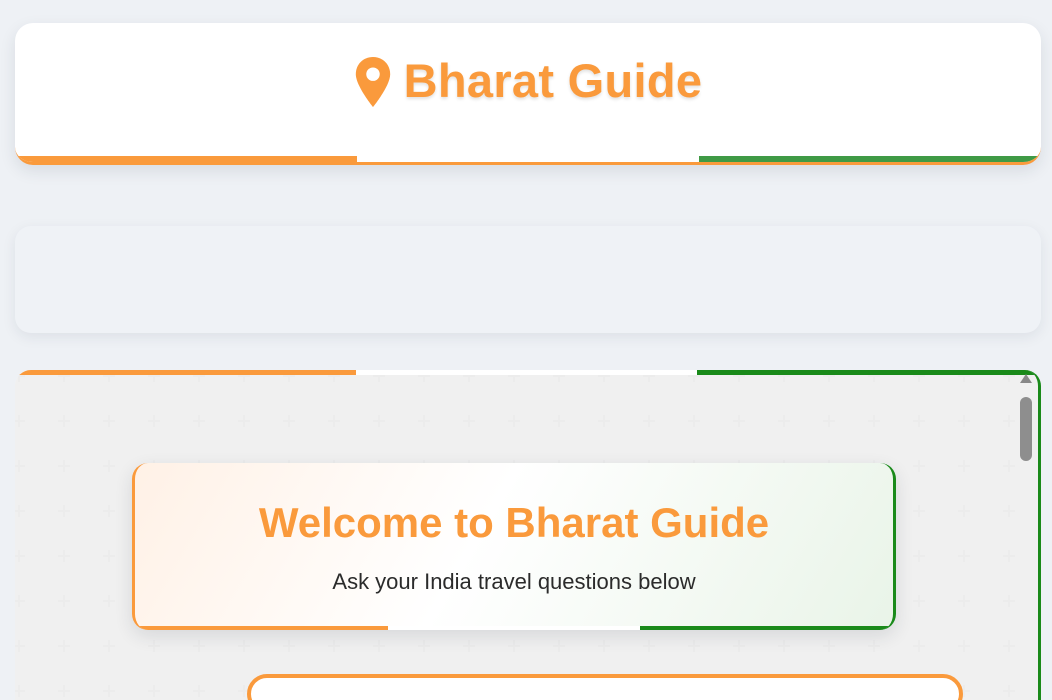  Describe the element at coordinates (553, 80) in the screenshot. I see `app-title: Bharat Guide` at that location.